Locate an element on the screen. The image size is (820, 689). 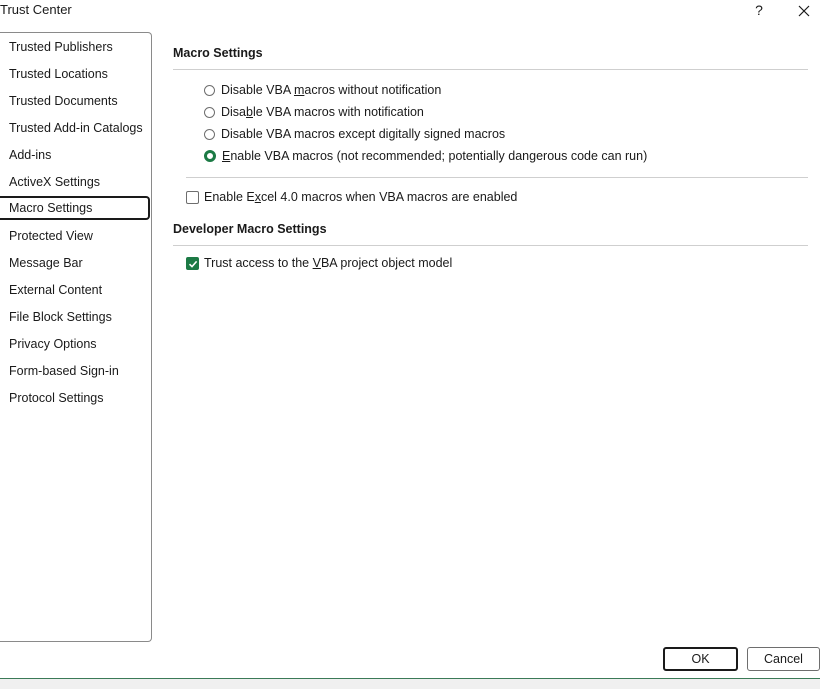
close-icon is located at coordinates (804, 11).